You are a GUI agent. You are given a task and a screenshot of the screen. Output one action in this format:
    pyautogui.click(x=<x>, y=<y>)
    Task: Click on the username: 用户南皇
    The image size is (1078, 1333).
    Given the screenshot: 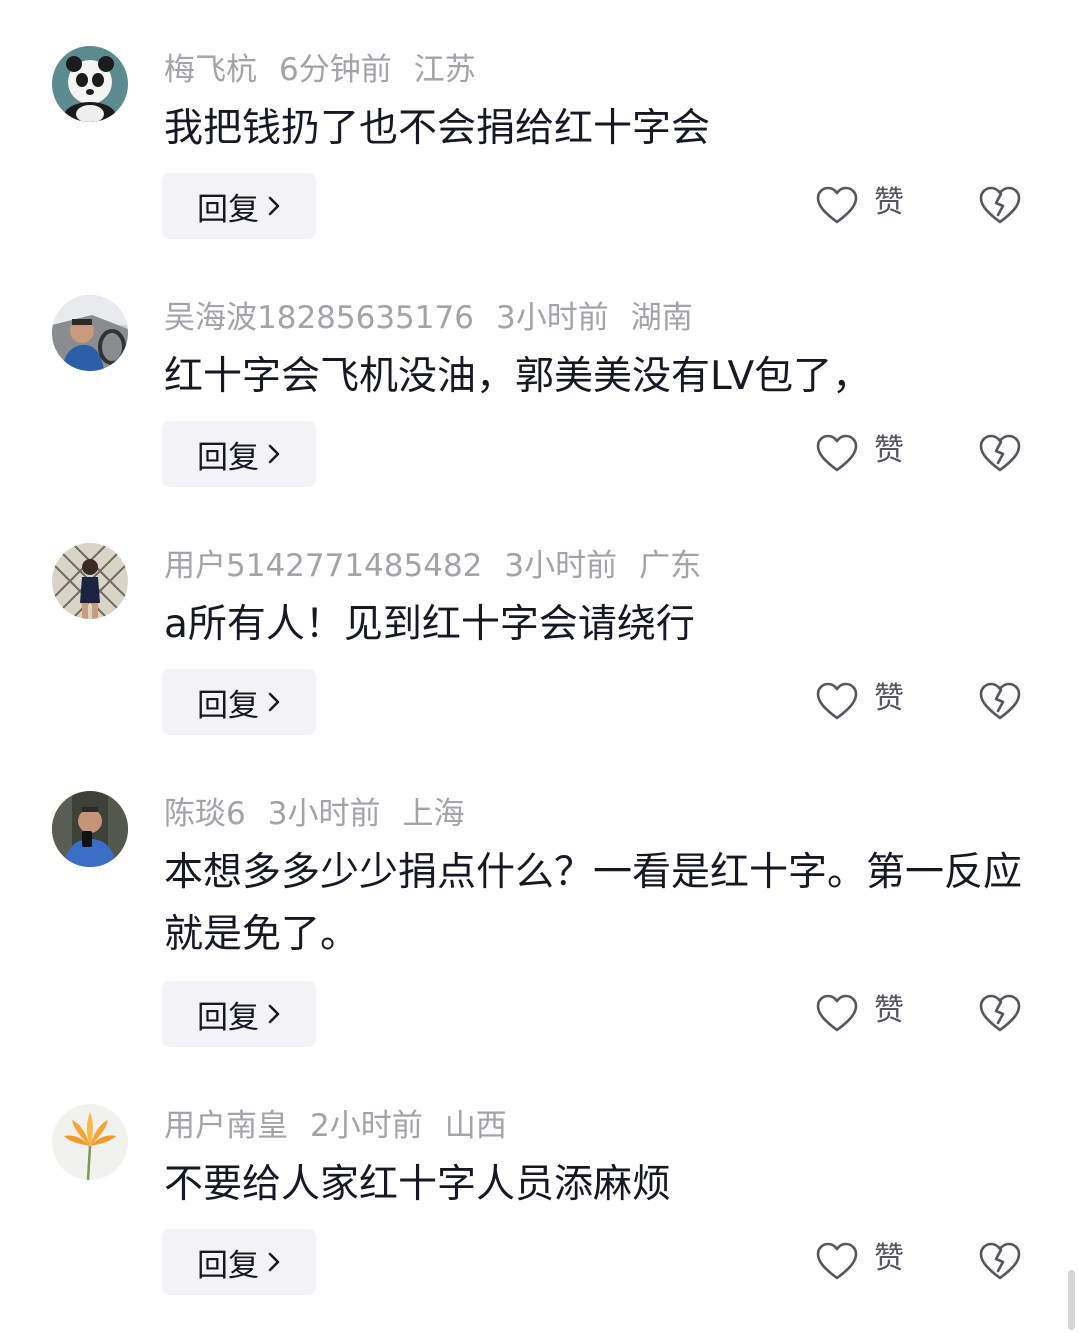 What is the action you would take?
    pyautogui.click(x=226, y=1126)
    